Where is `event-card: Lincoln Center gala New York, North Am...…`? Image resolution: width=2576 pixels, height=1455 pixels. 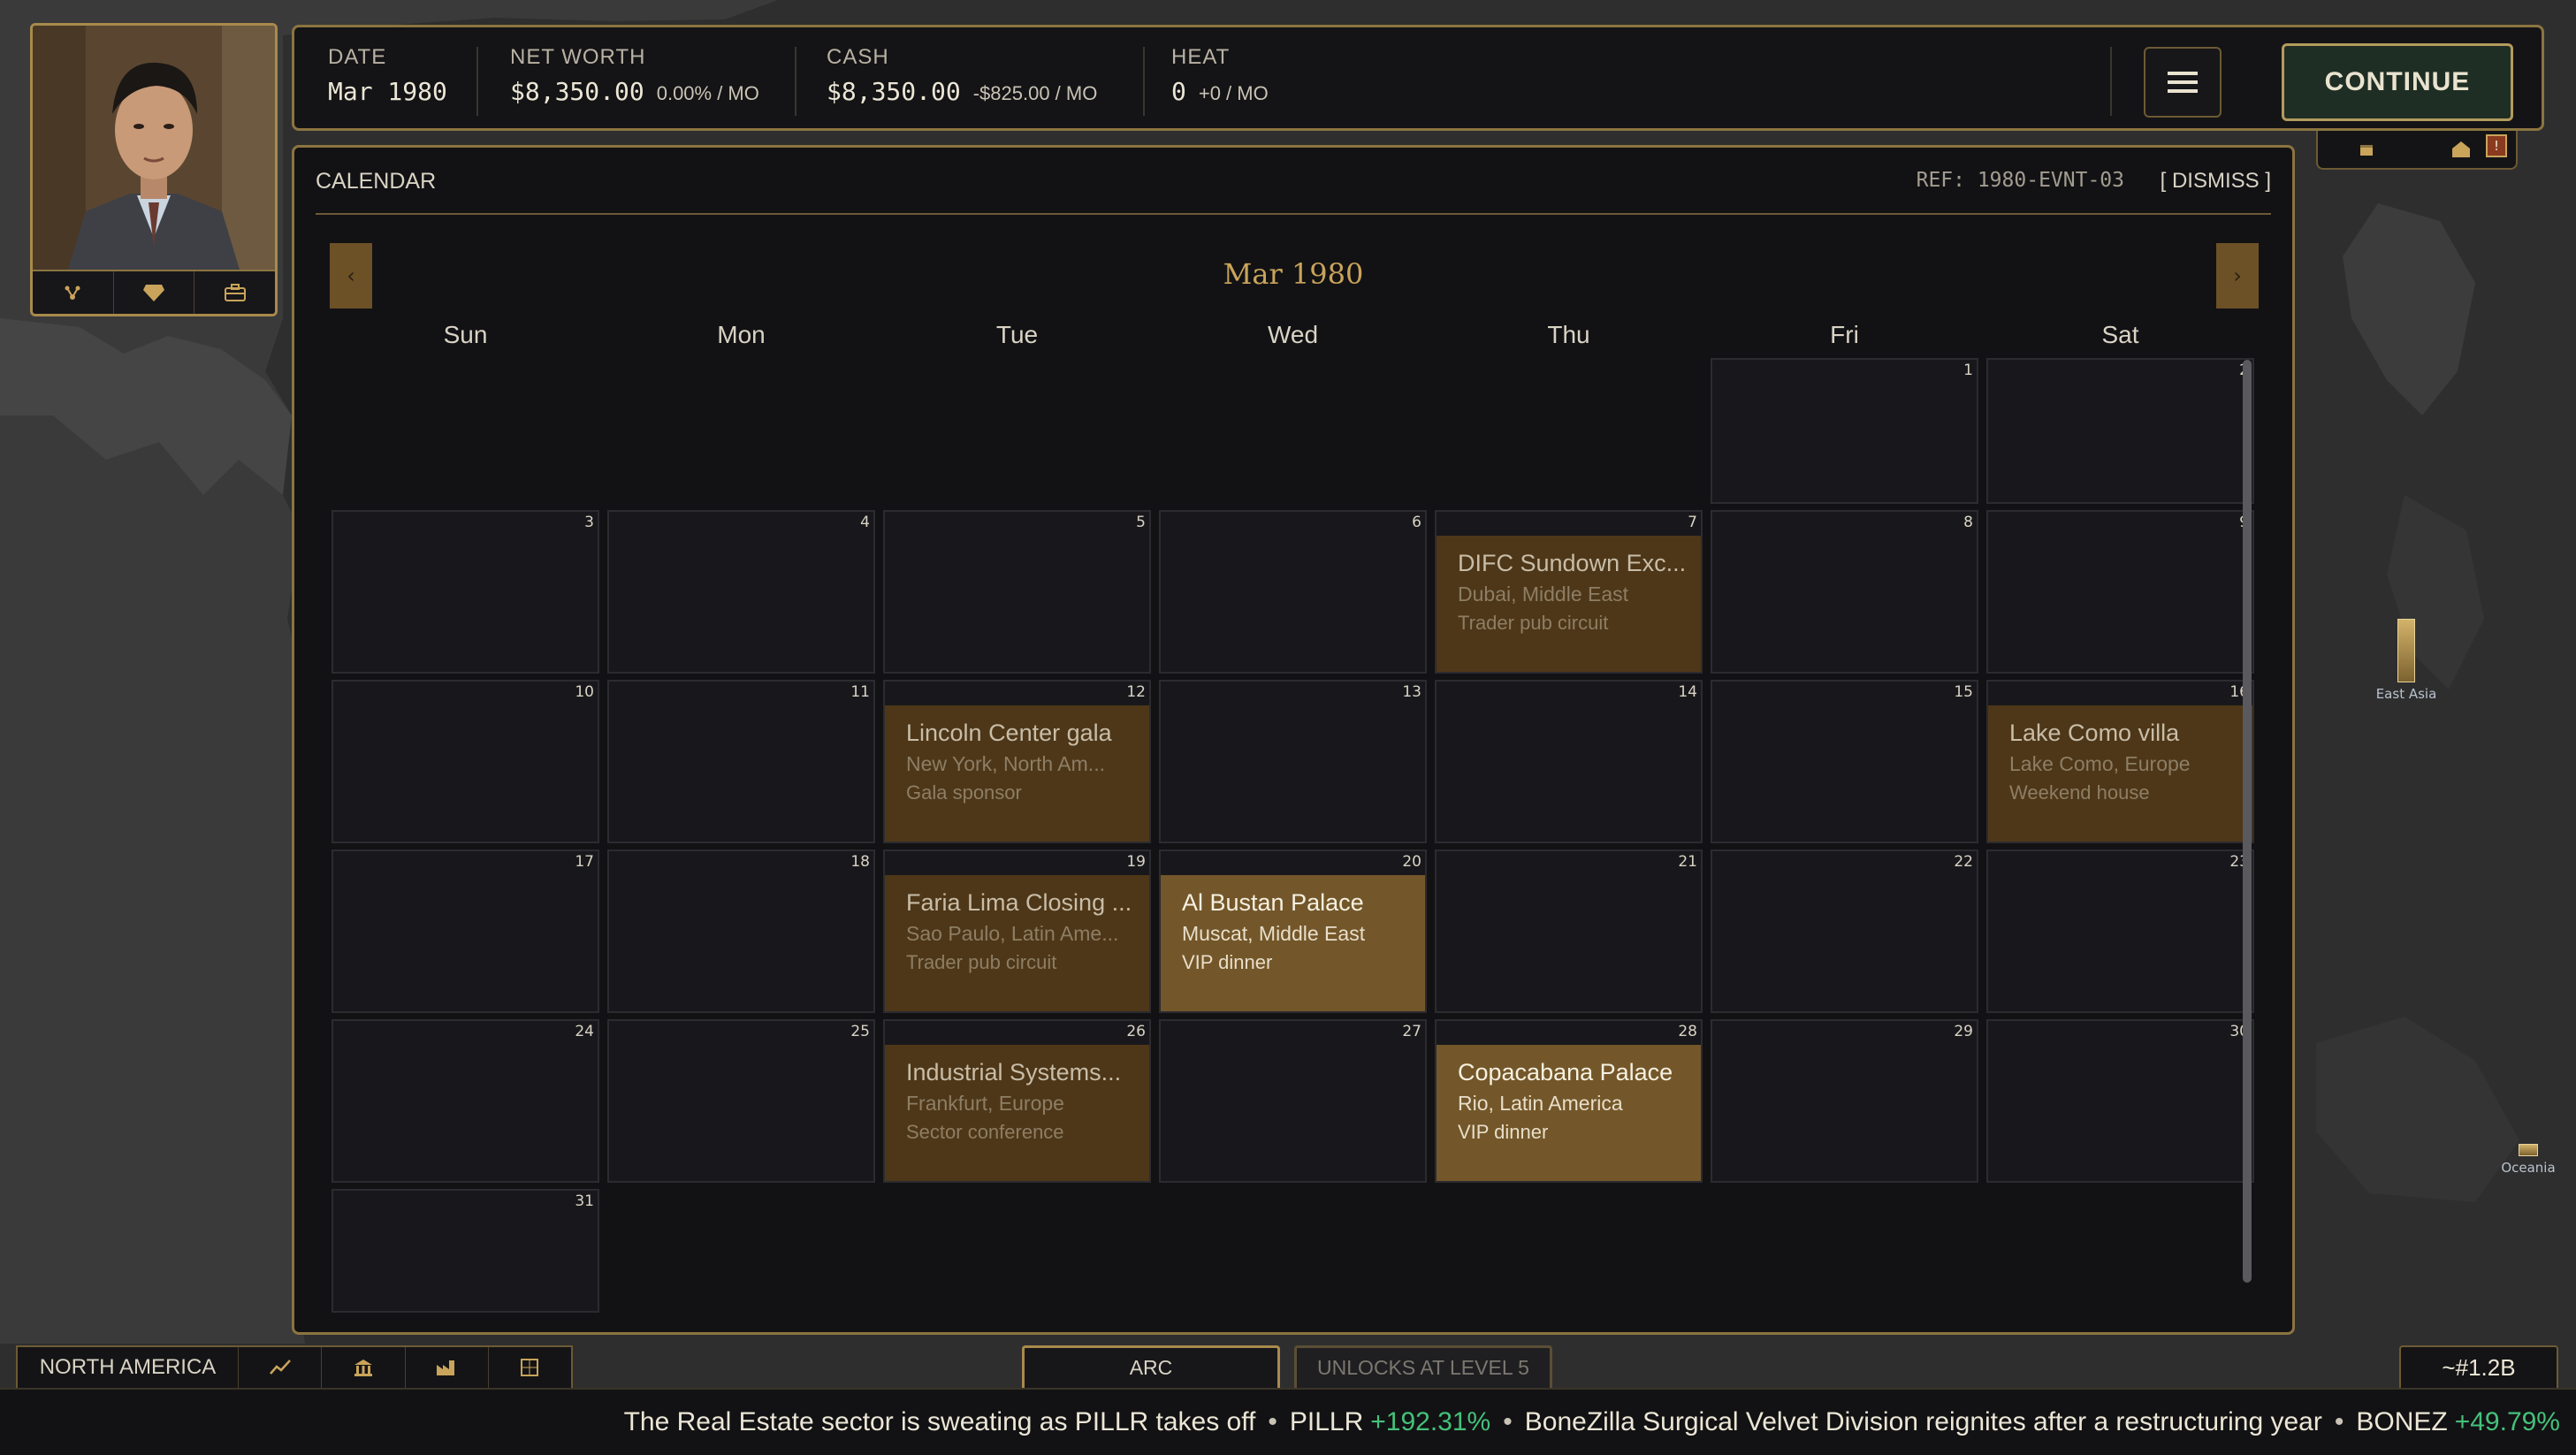 event-card: Lincoln Center gala New York, North Am...… is located at coordinates (1017, 773).